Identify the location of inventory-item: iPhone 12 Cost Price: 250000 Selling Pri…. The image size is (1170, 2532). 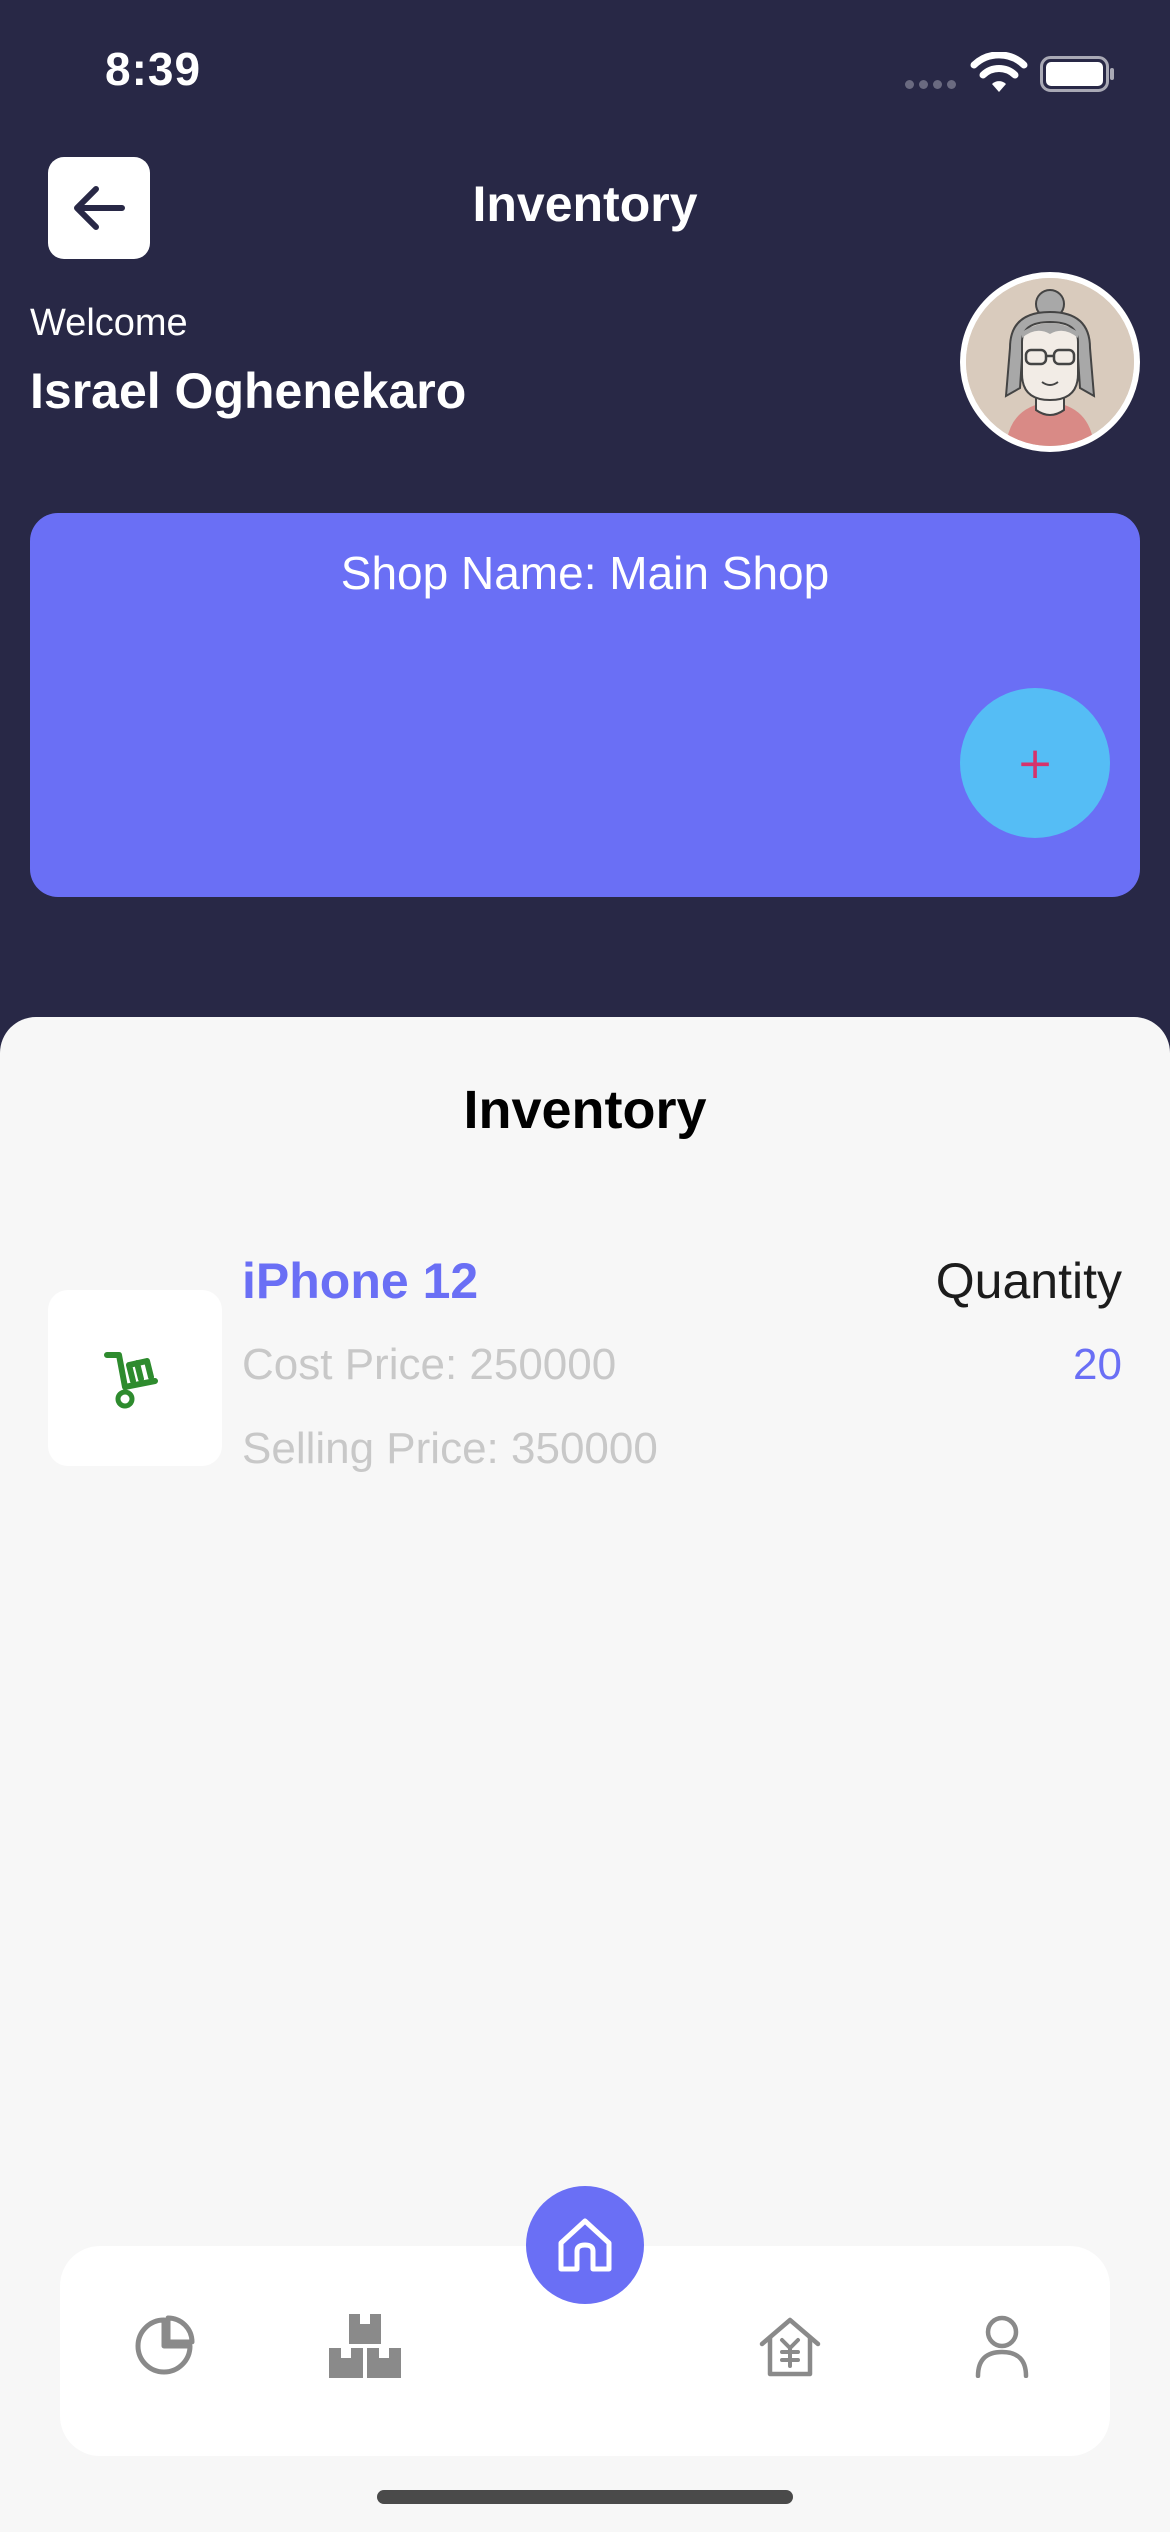
(585, 1367).